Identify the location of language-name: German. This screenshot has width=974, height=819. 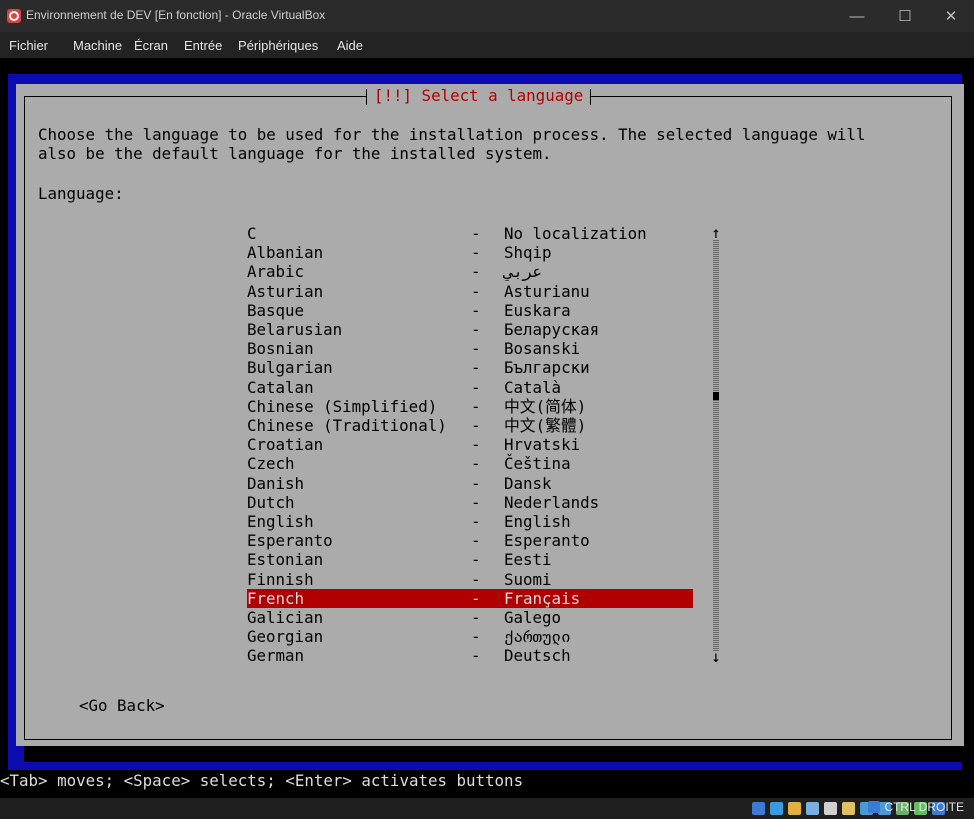
(276, 656).